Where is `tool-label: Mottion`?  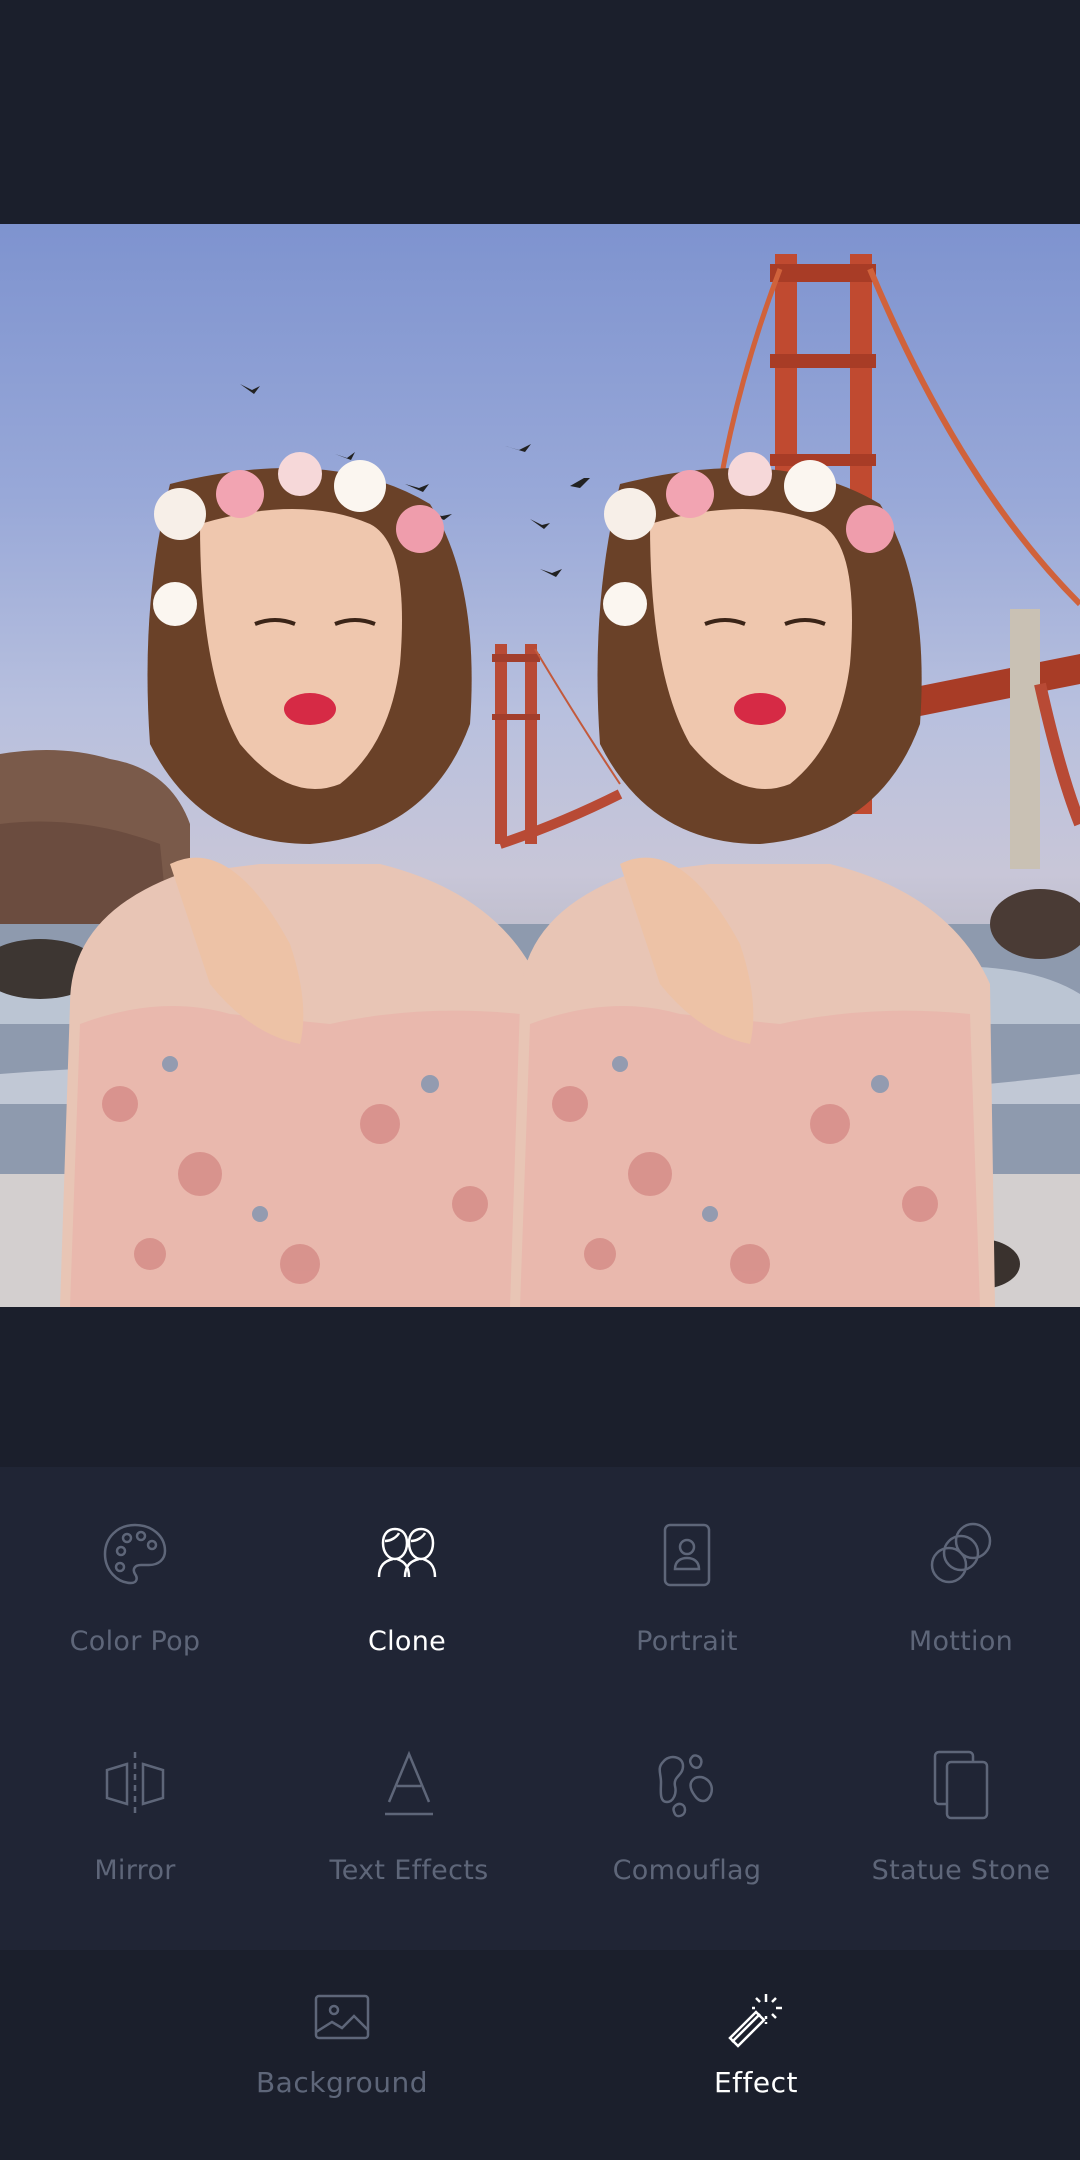 tool-label: Mottion is located at coordinates (961, 1641).